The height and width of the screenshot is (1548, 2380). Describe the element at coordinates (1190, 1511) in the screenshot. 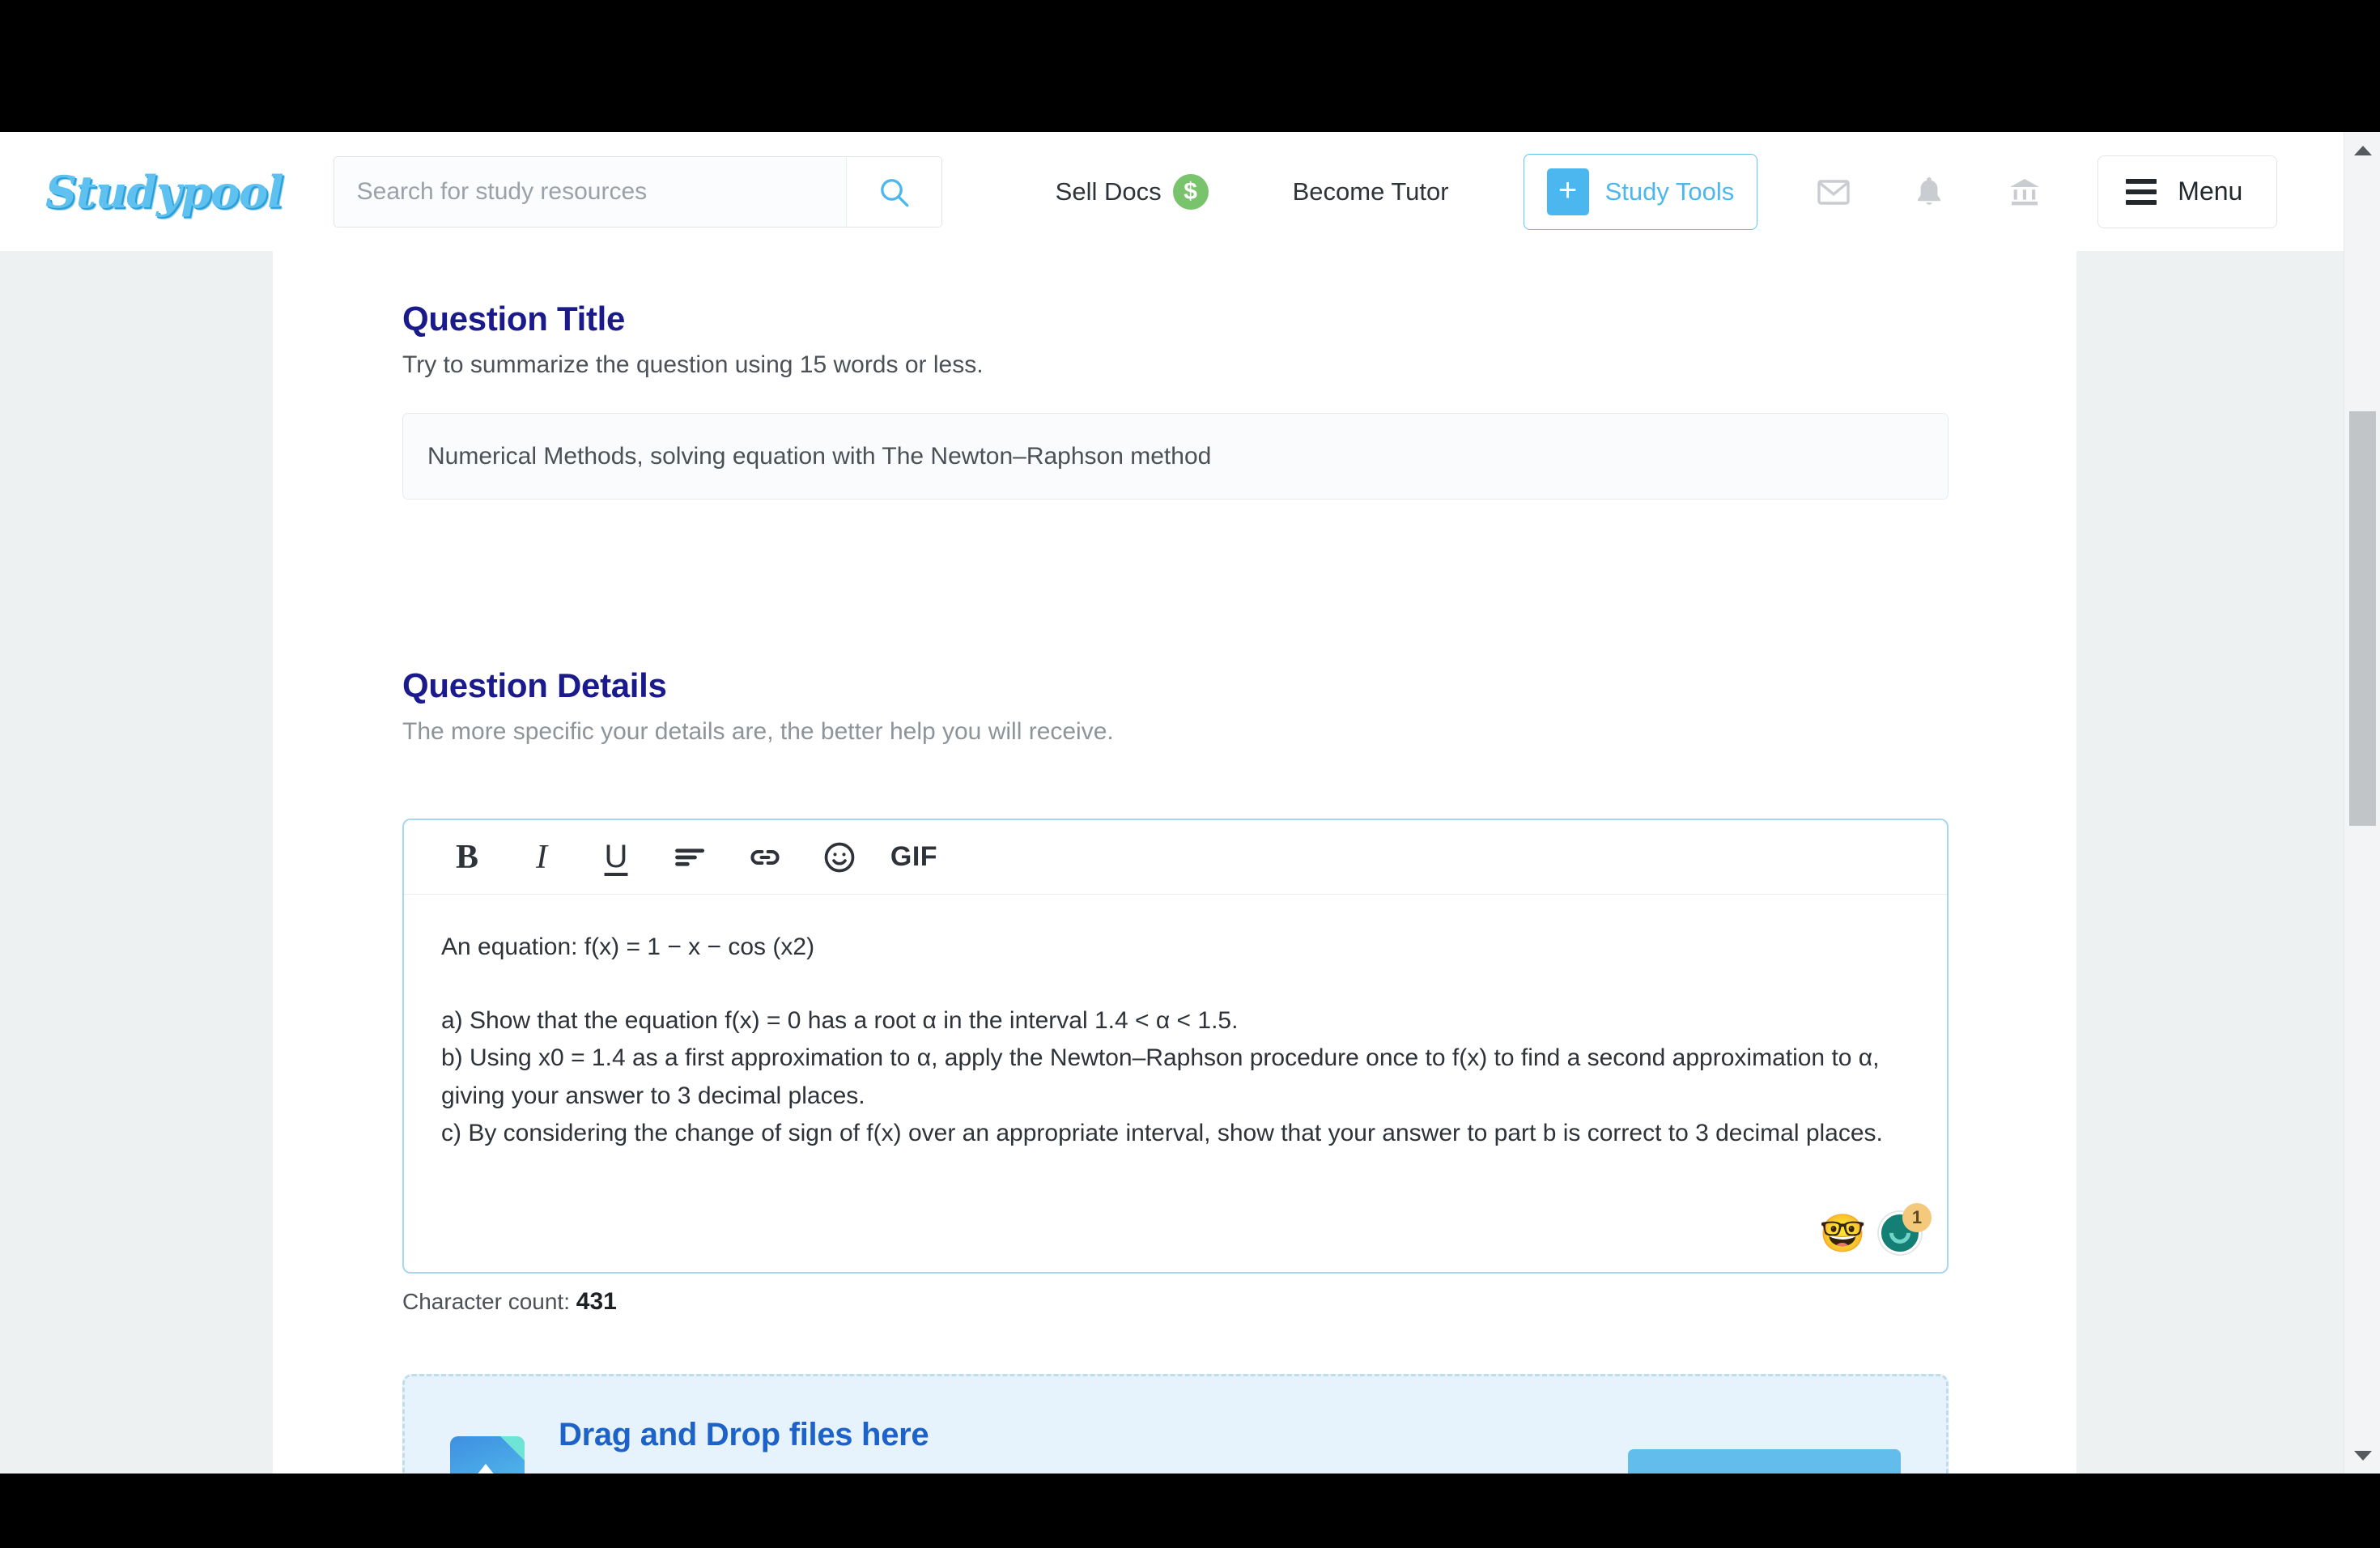

I see `letterbox-bottom` at that location.